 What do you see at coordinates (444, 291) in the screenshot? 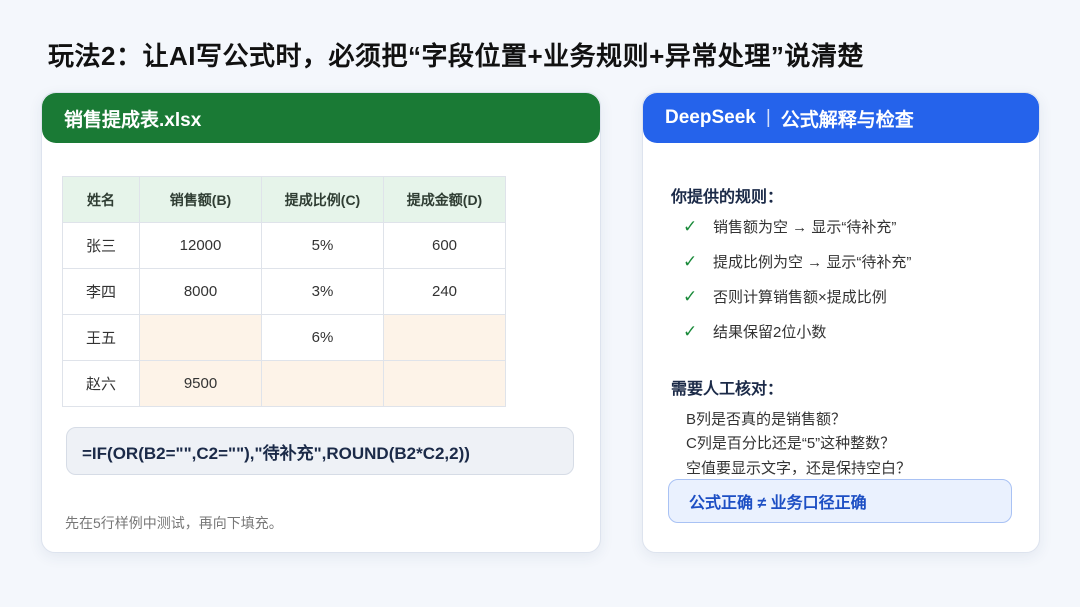
I see `table-cell: 240` at bounding box center [444, 291].